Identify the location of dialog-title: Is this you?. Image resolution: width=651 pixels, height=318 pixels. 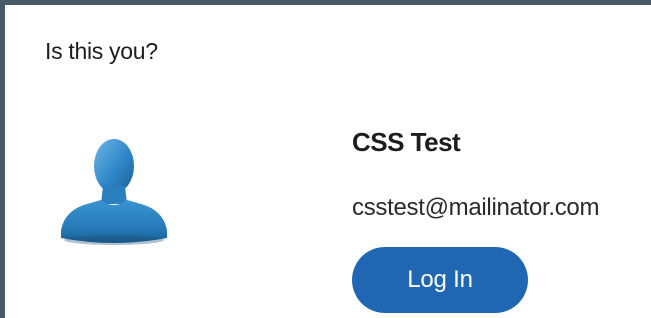
(101, 51).